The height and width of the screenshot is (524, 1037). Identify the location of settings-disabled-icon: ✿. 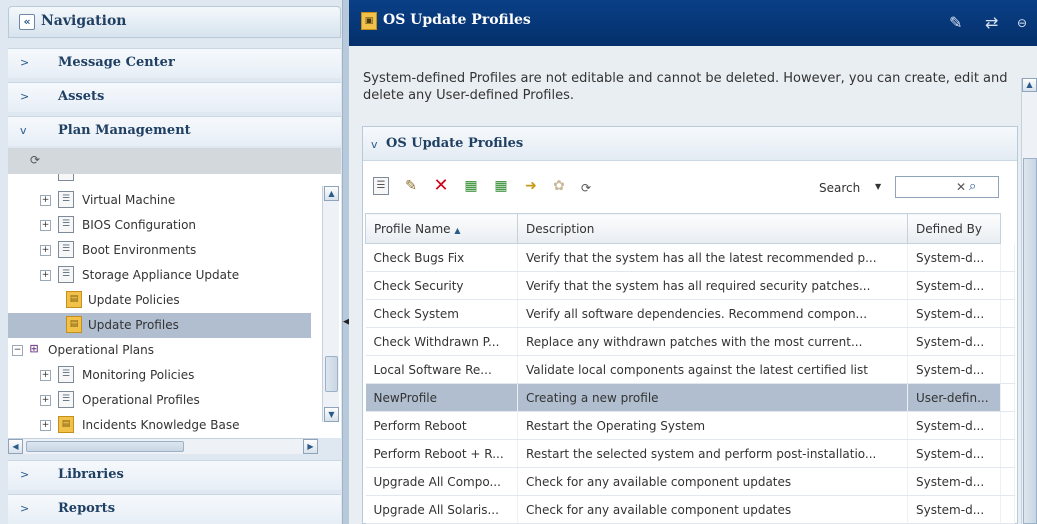
(559, 186).